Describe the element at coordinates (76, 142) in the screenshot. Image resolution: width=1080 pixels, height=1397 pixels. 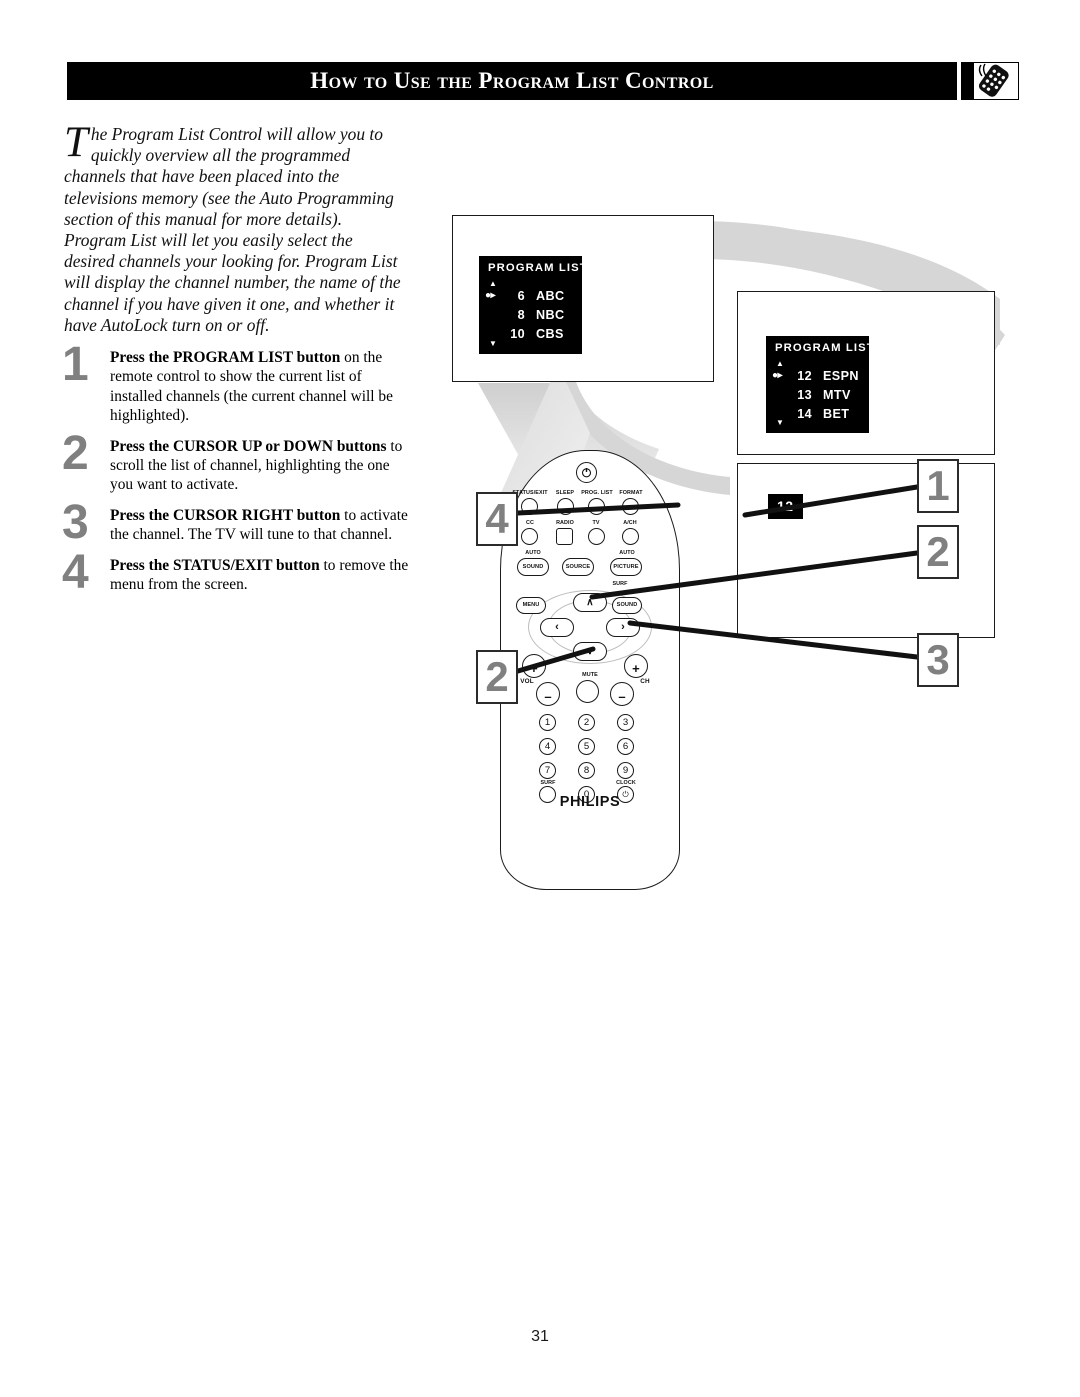
I see `intro-dropcap: T` at that location.